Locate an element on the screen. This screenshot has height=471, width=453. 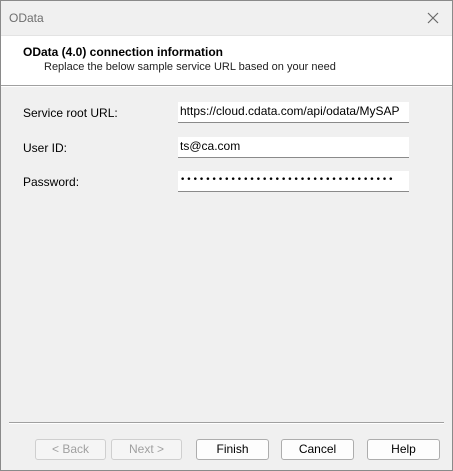
finish-button: Finish is located at coordinates (232, 449).